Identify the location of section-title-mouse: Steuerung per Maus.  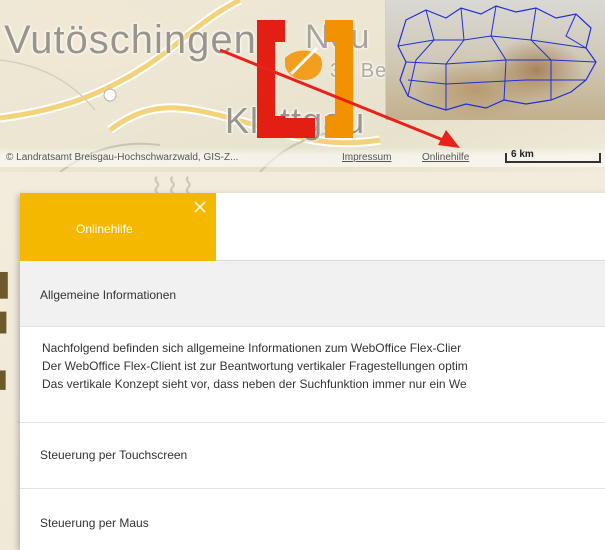
(94, 523).